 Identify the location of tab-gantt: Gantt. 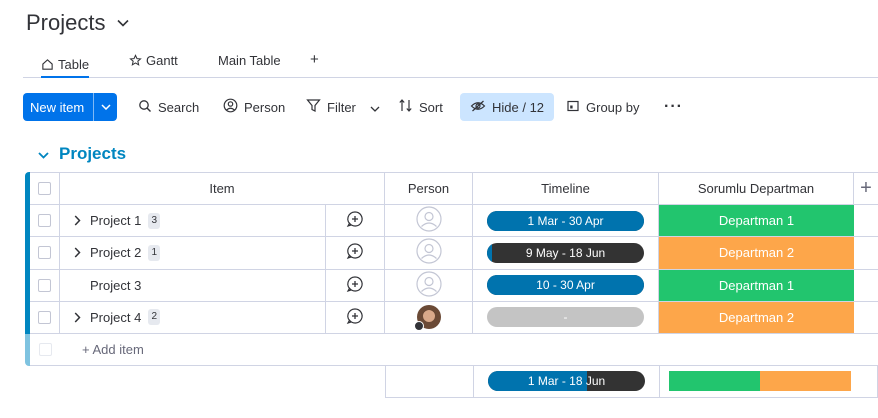
(153, 60).